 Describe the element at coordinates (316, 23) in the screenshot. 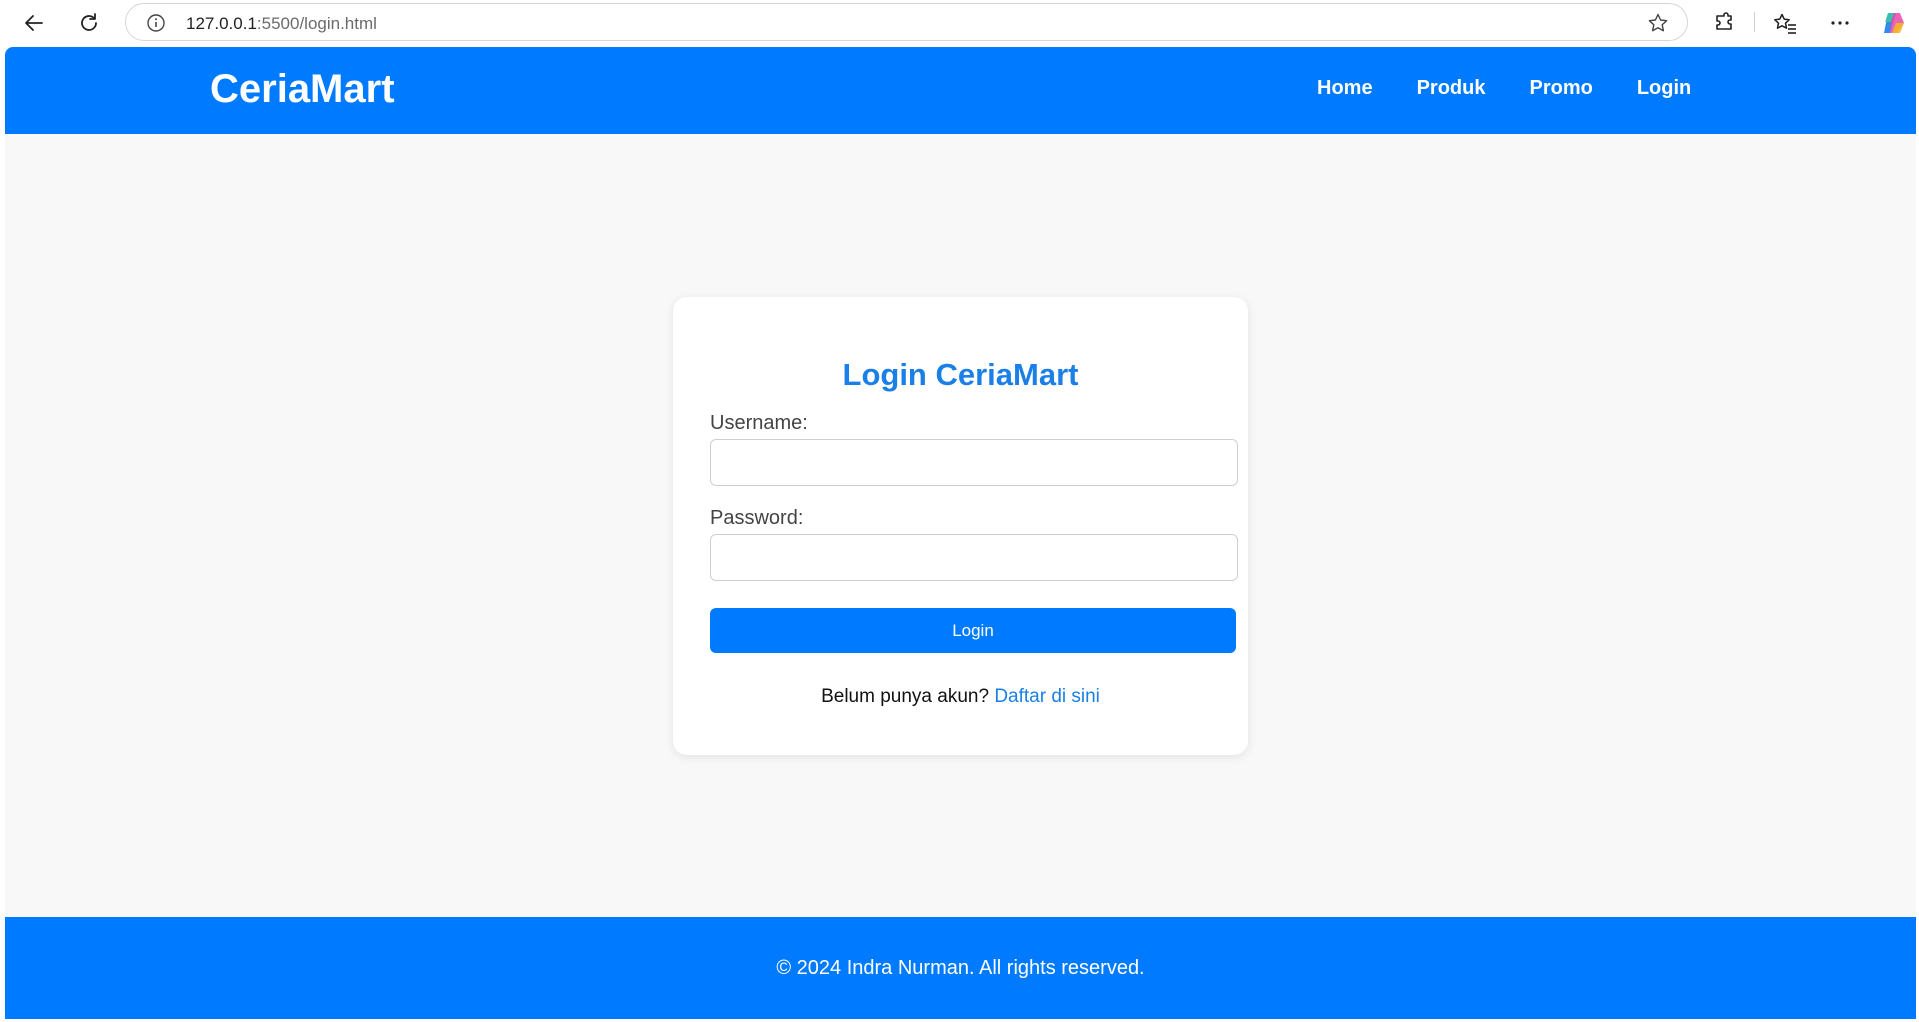

I see `url-path: :5500/login.html` at that location.